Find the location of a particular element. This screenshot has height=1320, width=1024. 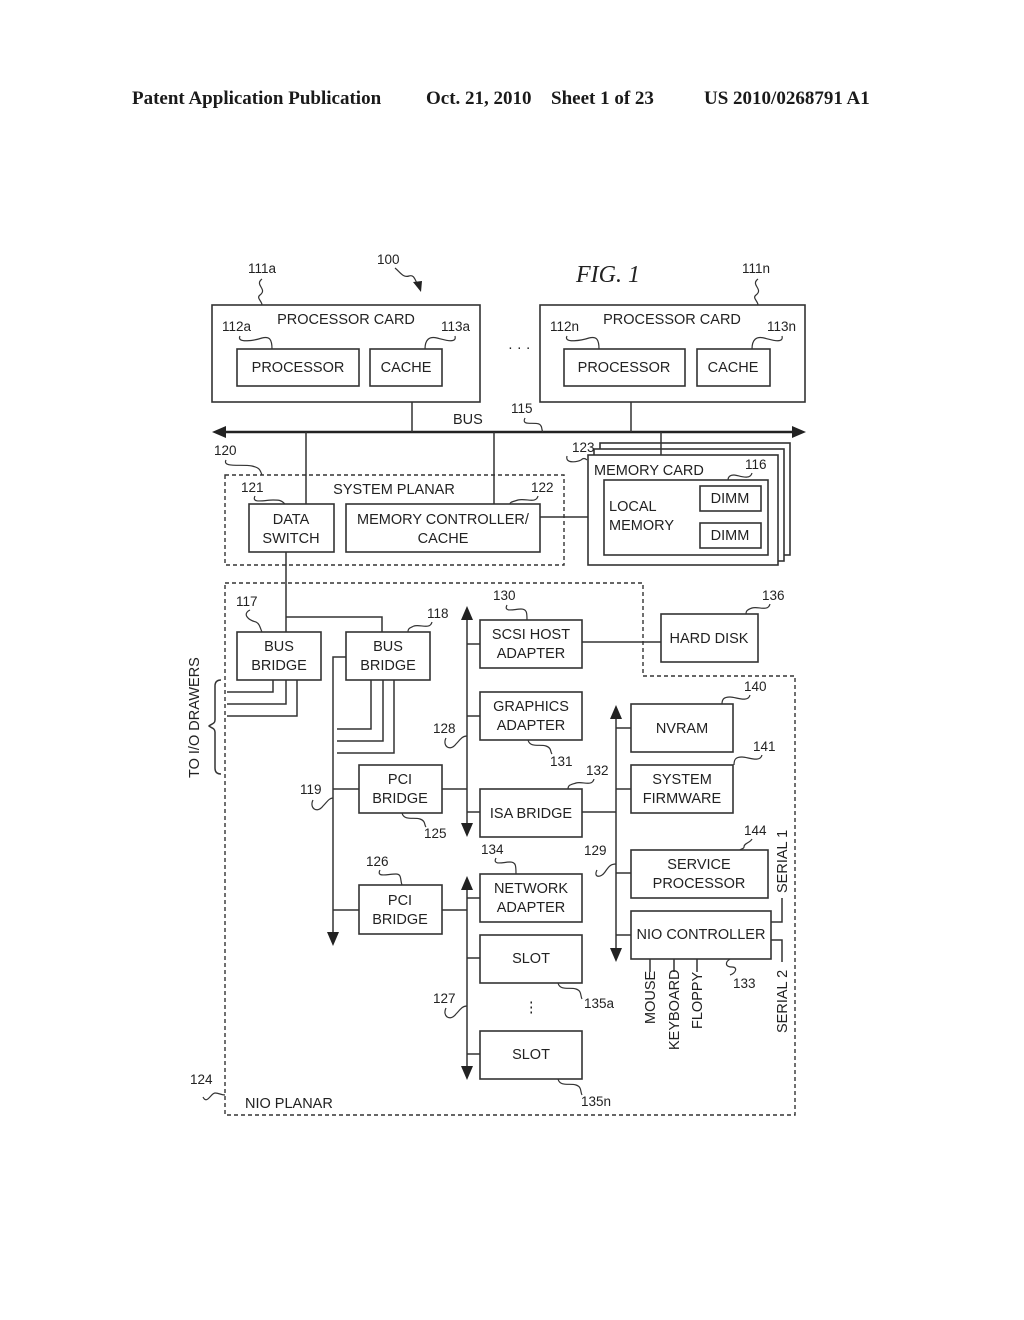

bus-127-arrow-up-icon is located at coordinates (467, 883).